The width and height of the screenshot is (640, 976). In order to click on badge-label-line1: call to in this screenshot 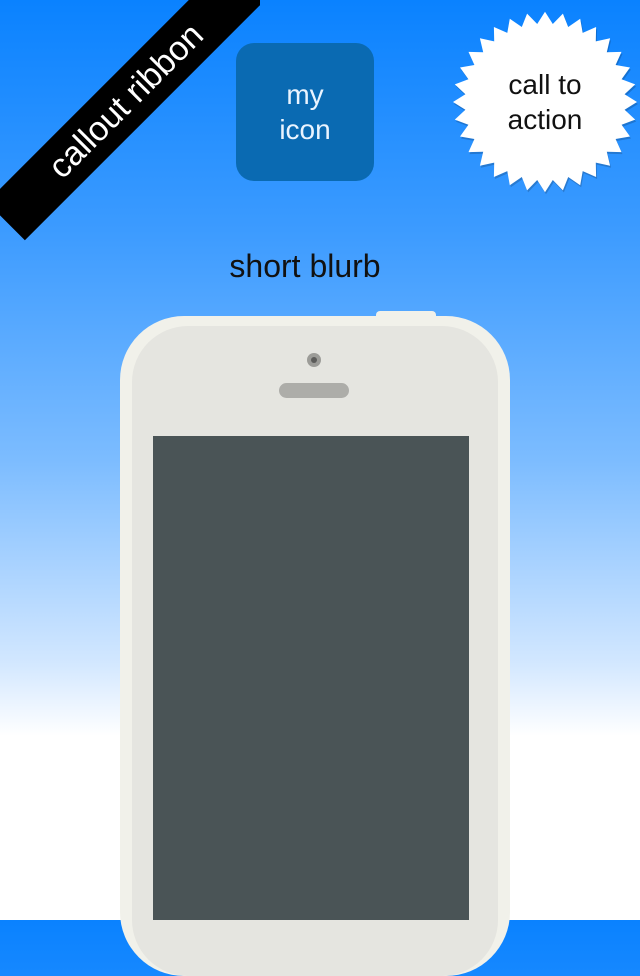, I will do `click(545, 84)`.